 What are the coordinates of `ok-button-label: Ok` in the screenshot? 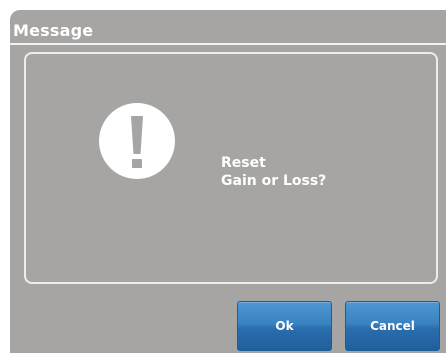 It's located at (284, 326).